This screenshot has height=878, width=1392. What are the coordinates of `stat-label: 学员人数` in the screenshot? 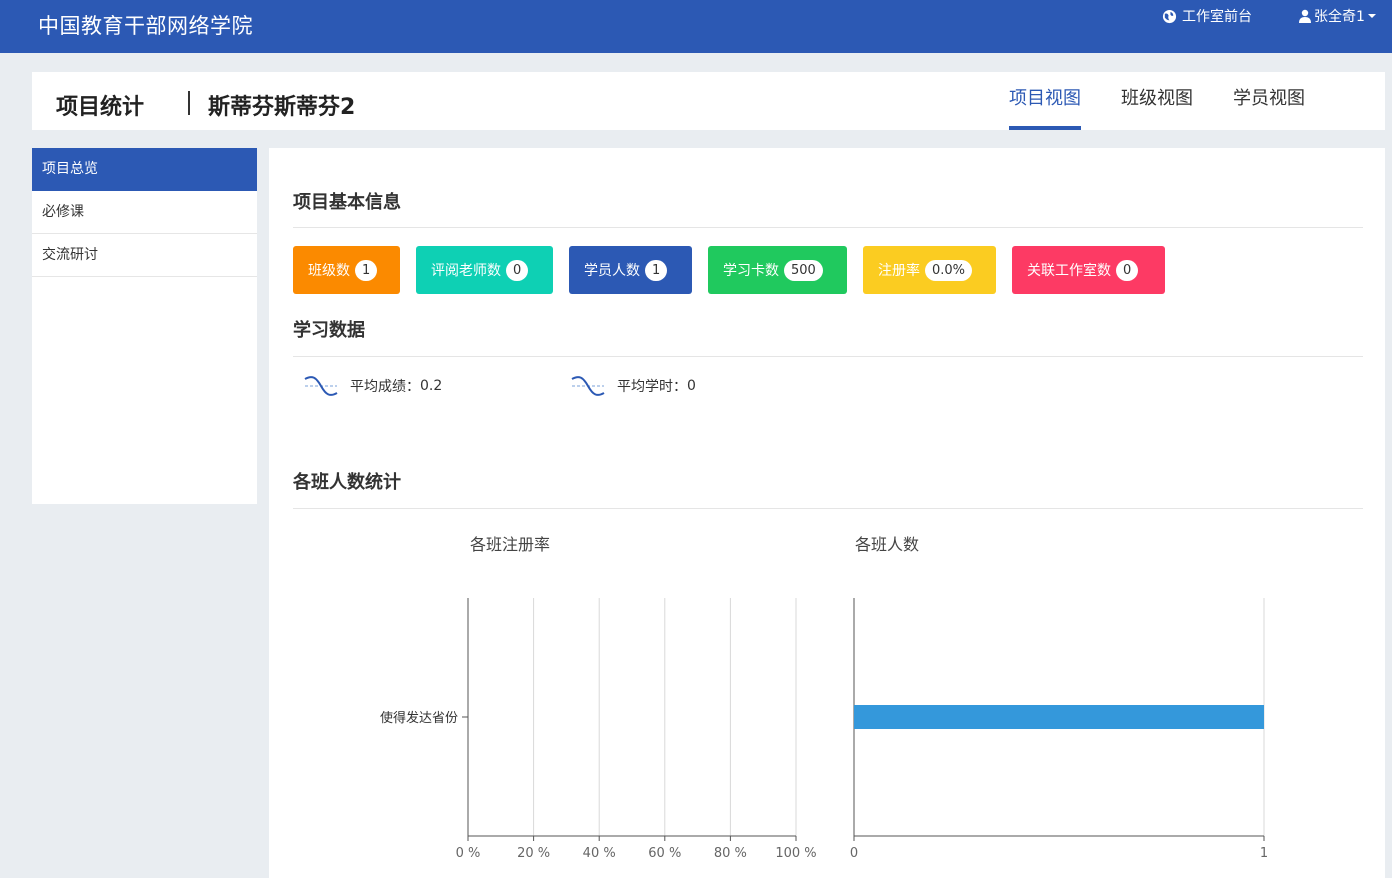 It's located at (612, 271).